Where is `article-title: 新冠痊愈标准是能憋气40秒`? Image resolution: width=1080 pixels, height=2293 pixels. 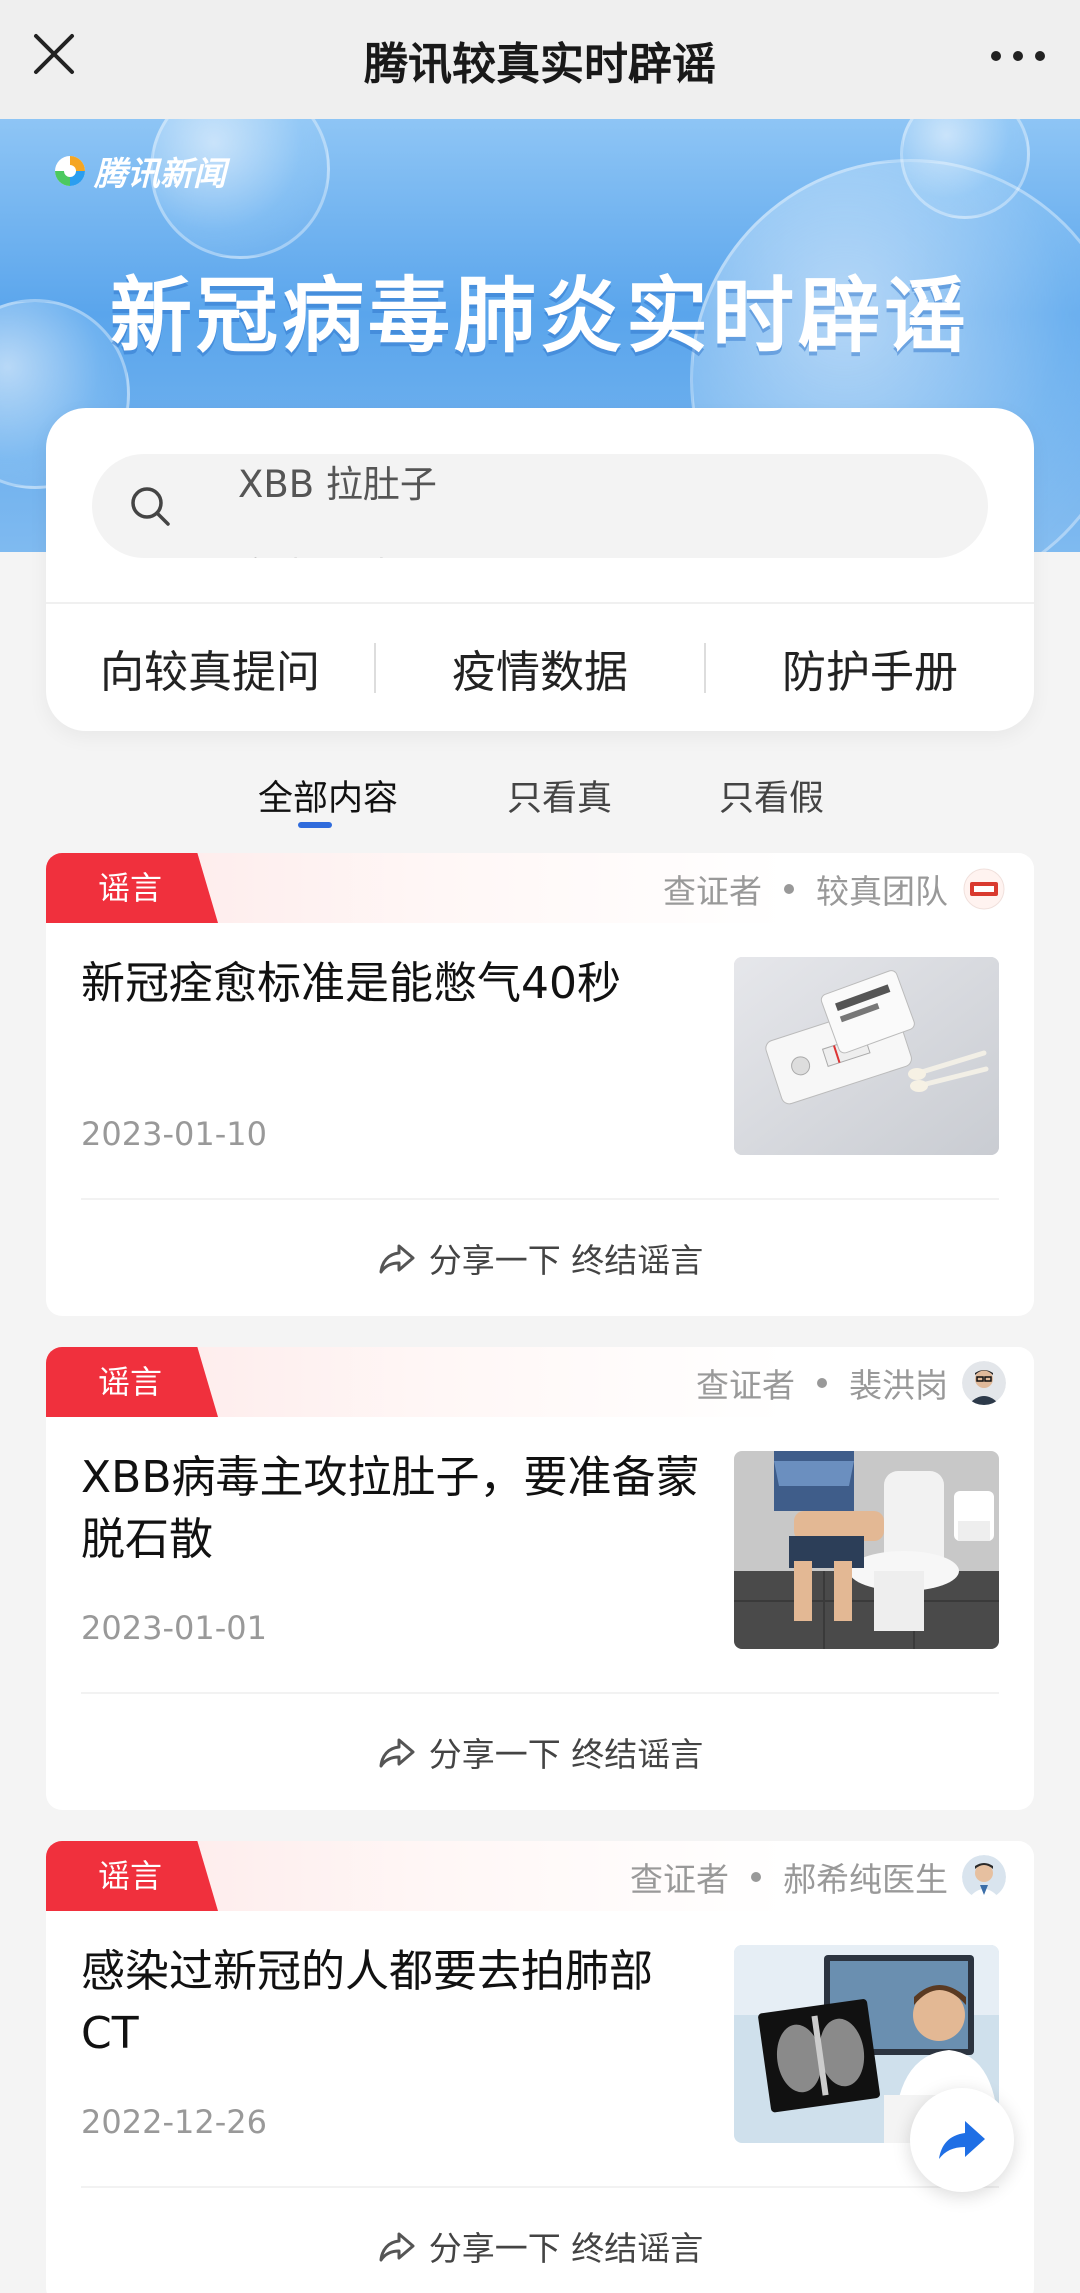
article-title: 新冠痊愈标准是能憋气40秒 is located at coordinates (391, 984).